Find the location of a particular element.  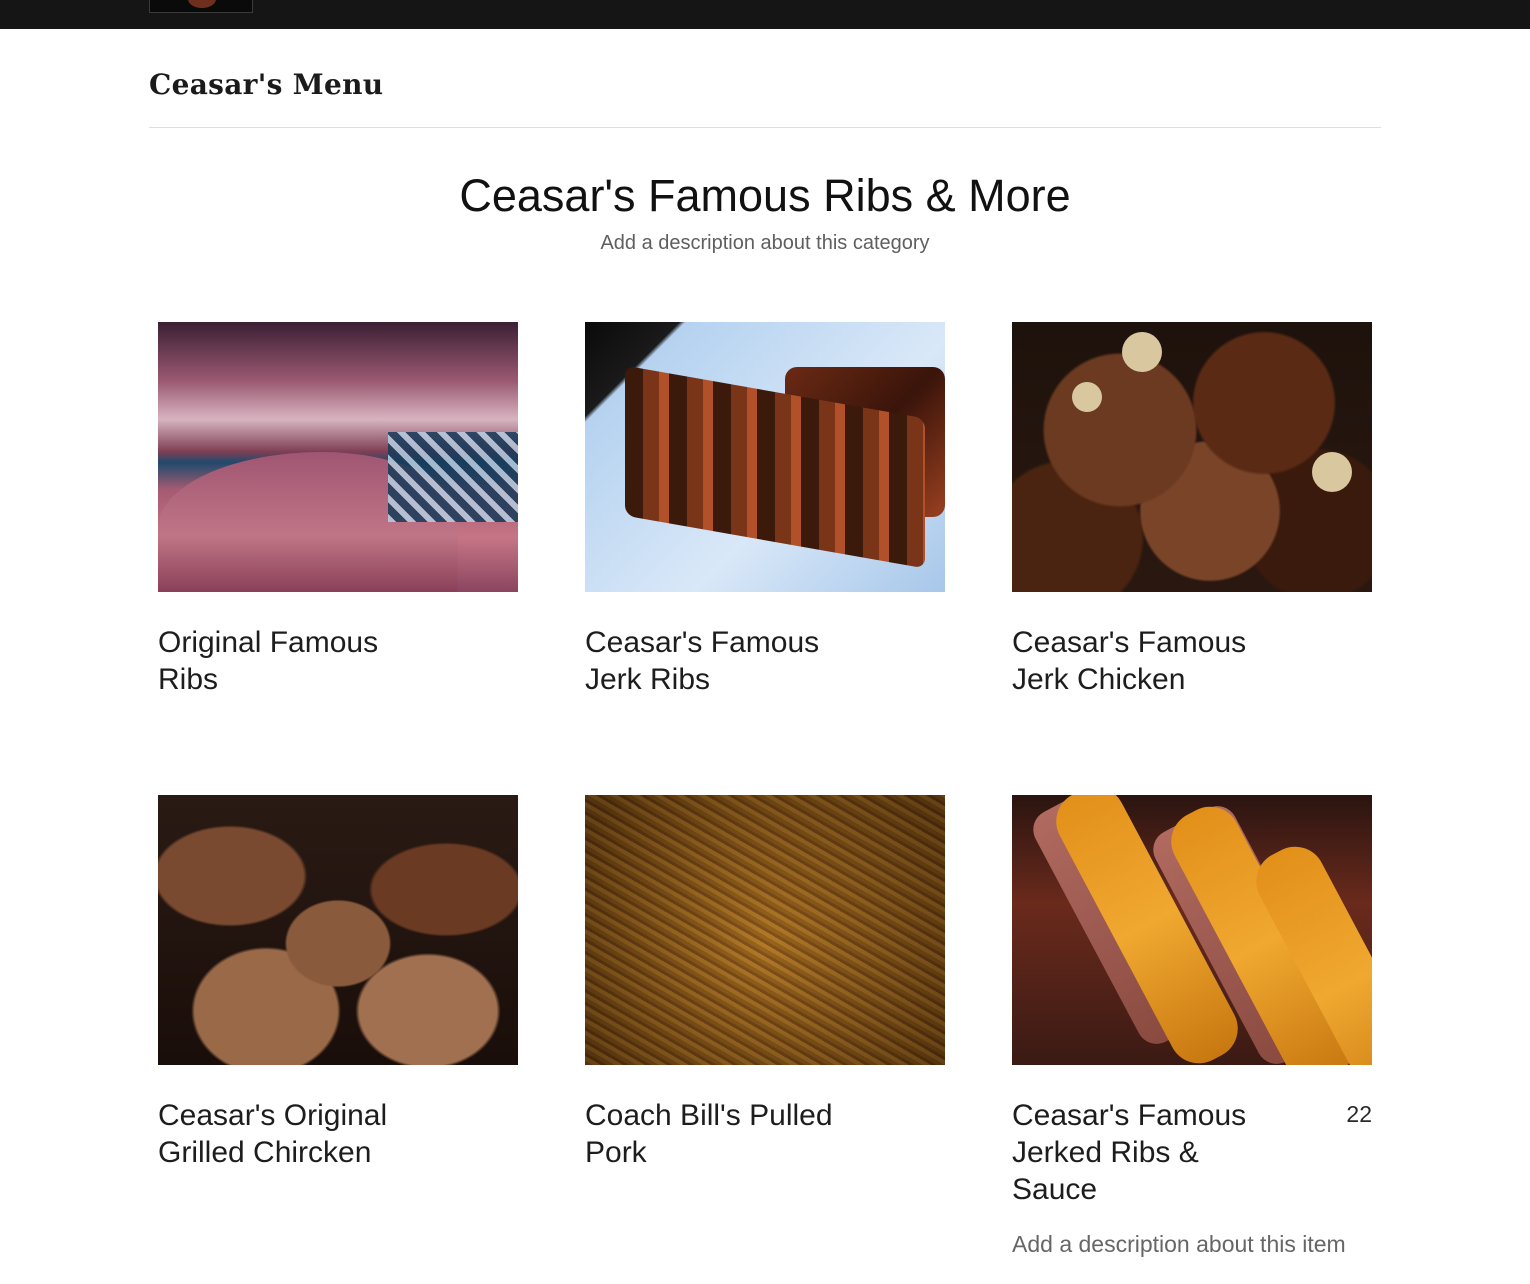

item-name: Ceasar's Famous Jerk Chicken is located at coordinates (1137, 661).